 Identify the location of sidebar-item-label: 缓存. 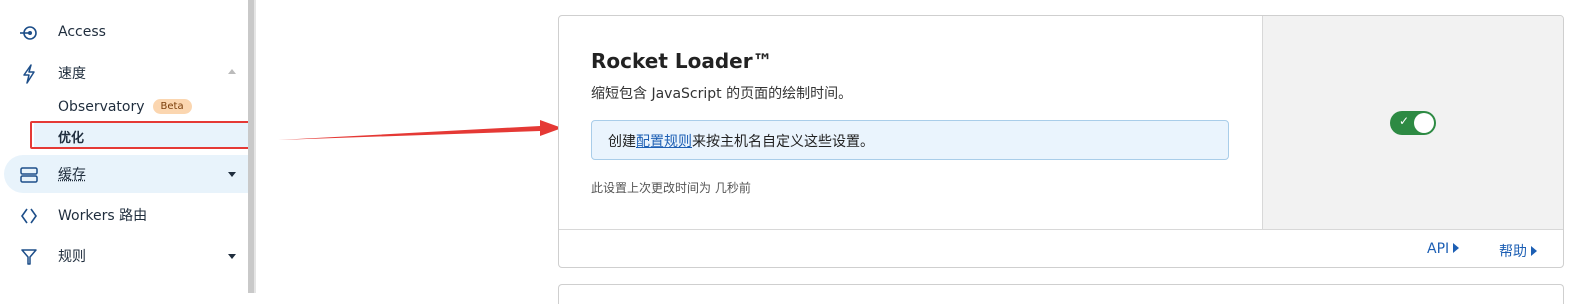
(72, 175).